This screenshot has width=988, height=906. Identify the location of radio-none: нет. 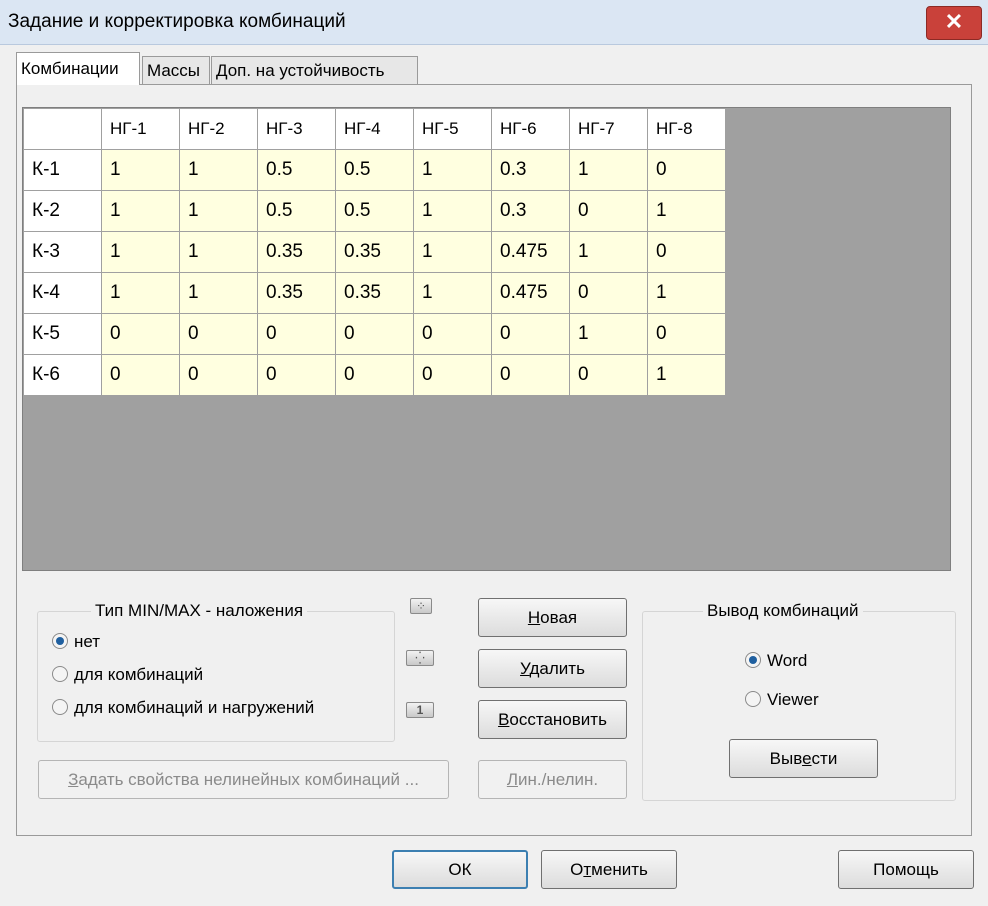
(76, 642).